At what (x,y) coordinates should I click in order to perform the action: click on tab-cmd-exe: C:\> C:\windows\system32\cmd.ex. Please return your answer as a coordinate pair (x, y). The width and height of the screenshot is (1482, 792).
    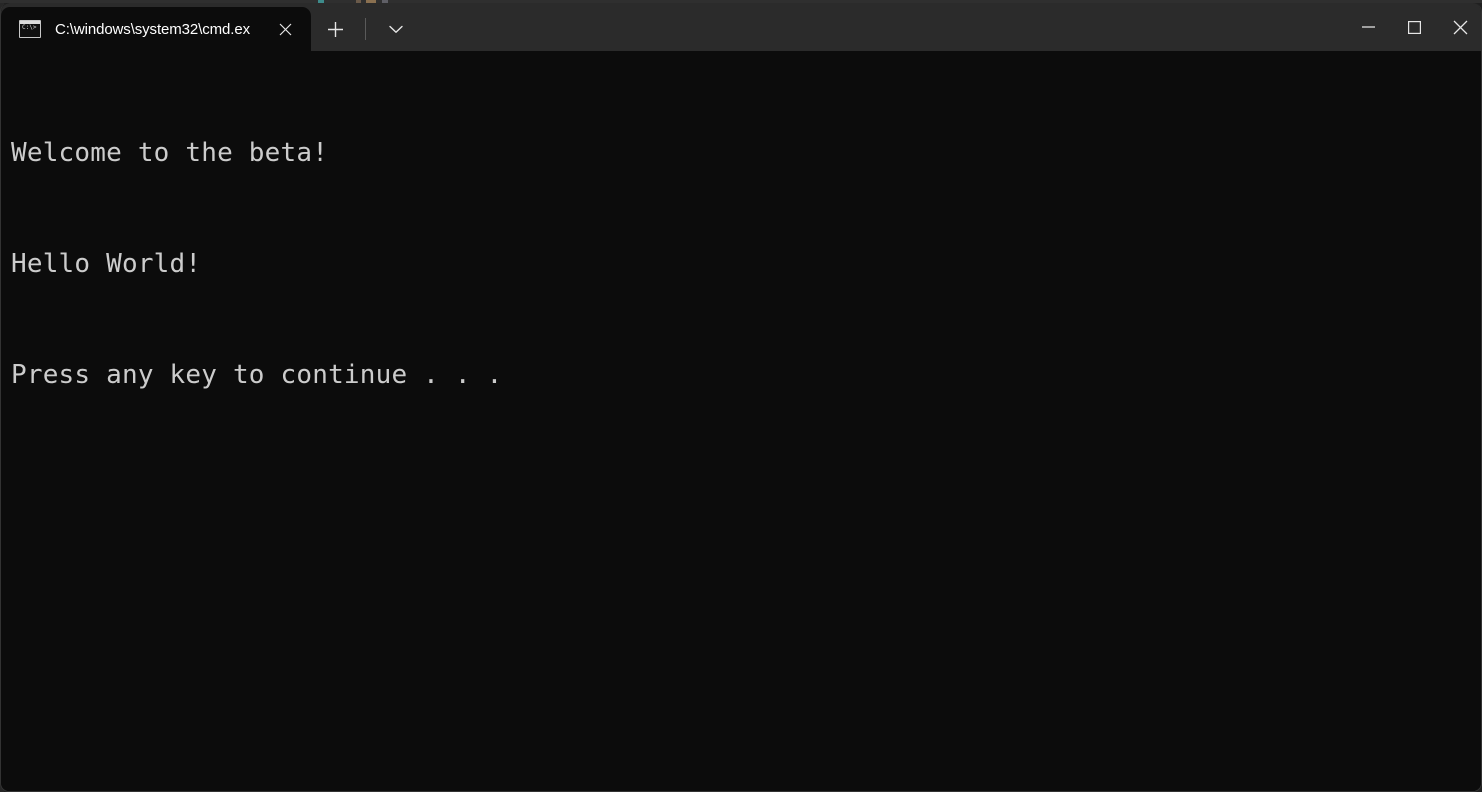
    Looking at the image, I should click on (156, 29).